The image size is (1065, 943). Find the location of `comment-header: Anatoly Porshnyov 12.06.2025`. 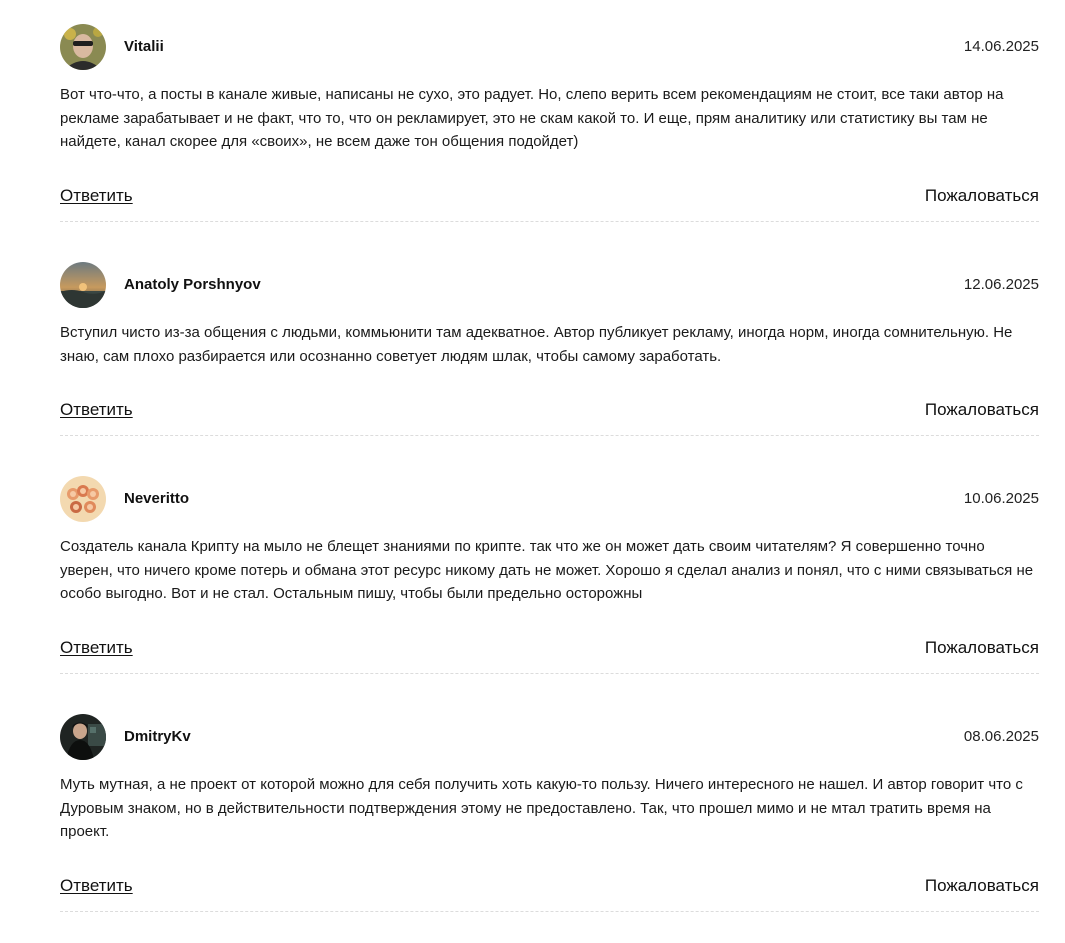

comment-header: Anatoly Porshnyov 12.06.2025 is located at coordinates (549, 285).